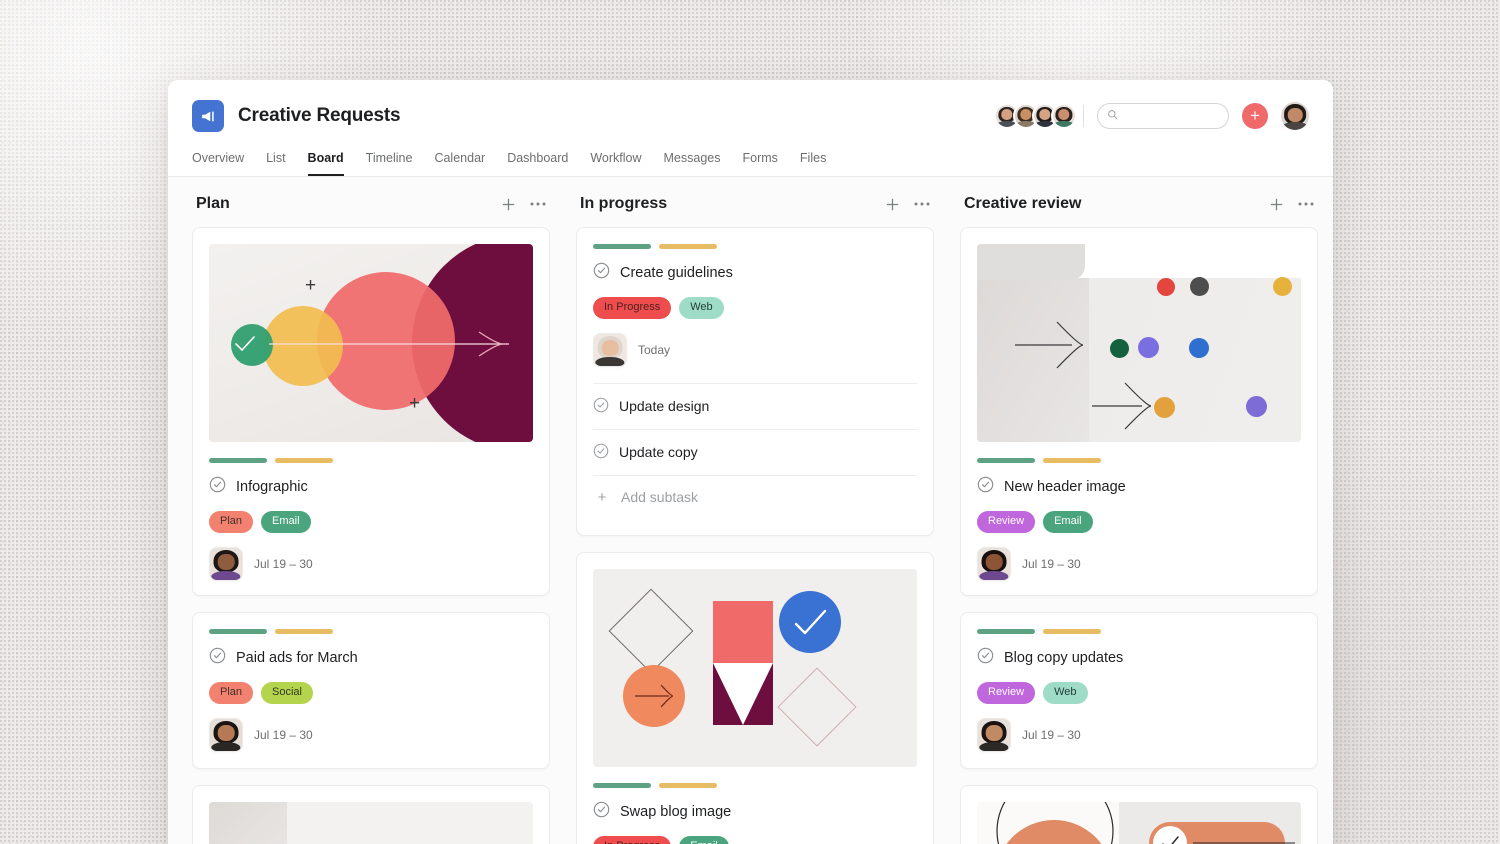 Image resolution: width=1500 pixels, height=844 pixels. Describe the element at coordinates (755, 451) in the screenshot. I see `subtask-row: Update copy` at that location.